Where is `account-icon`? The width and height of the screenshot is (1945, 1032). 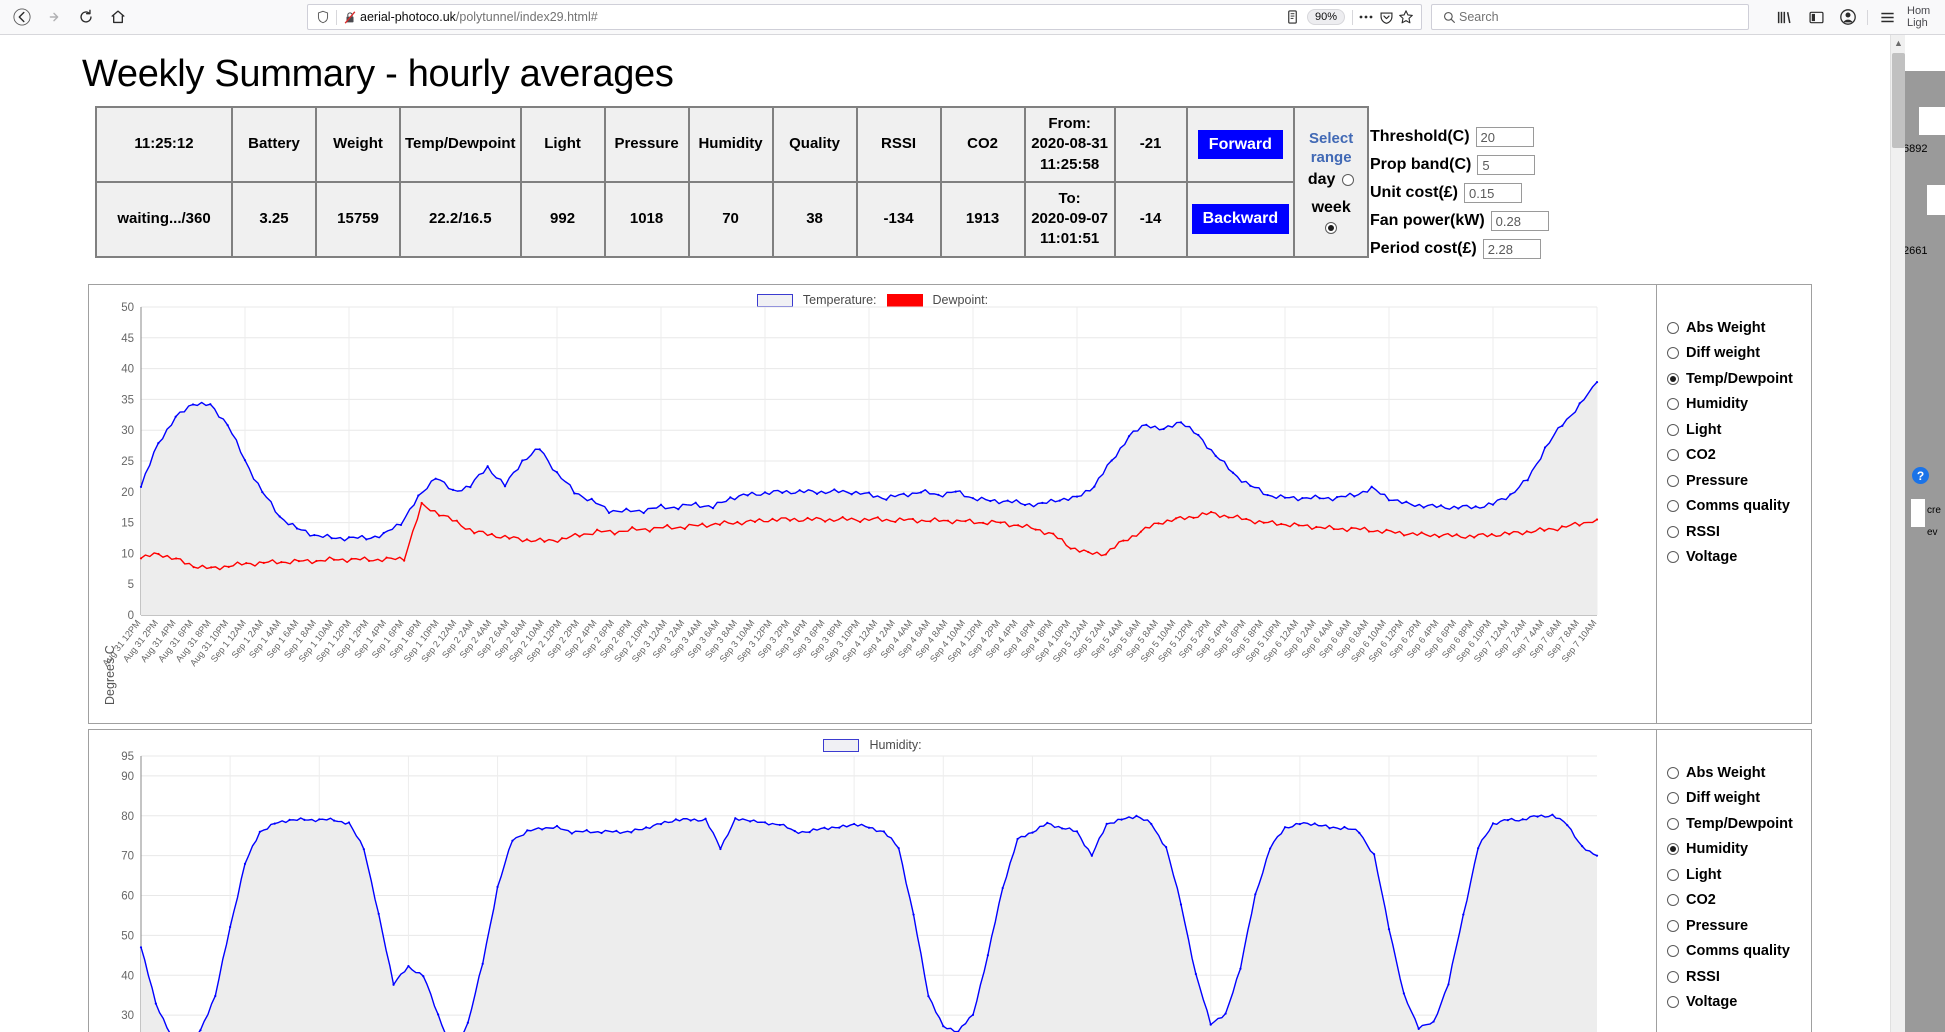
account-icon is located at coordinates (1848, 17).